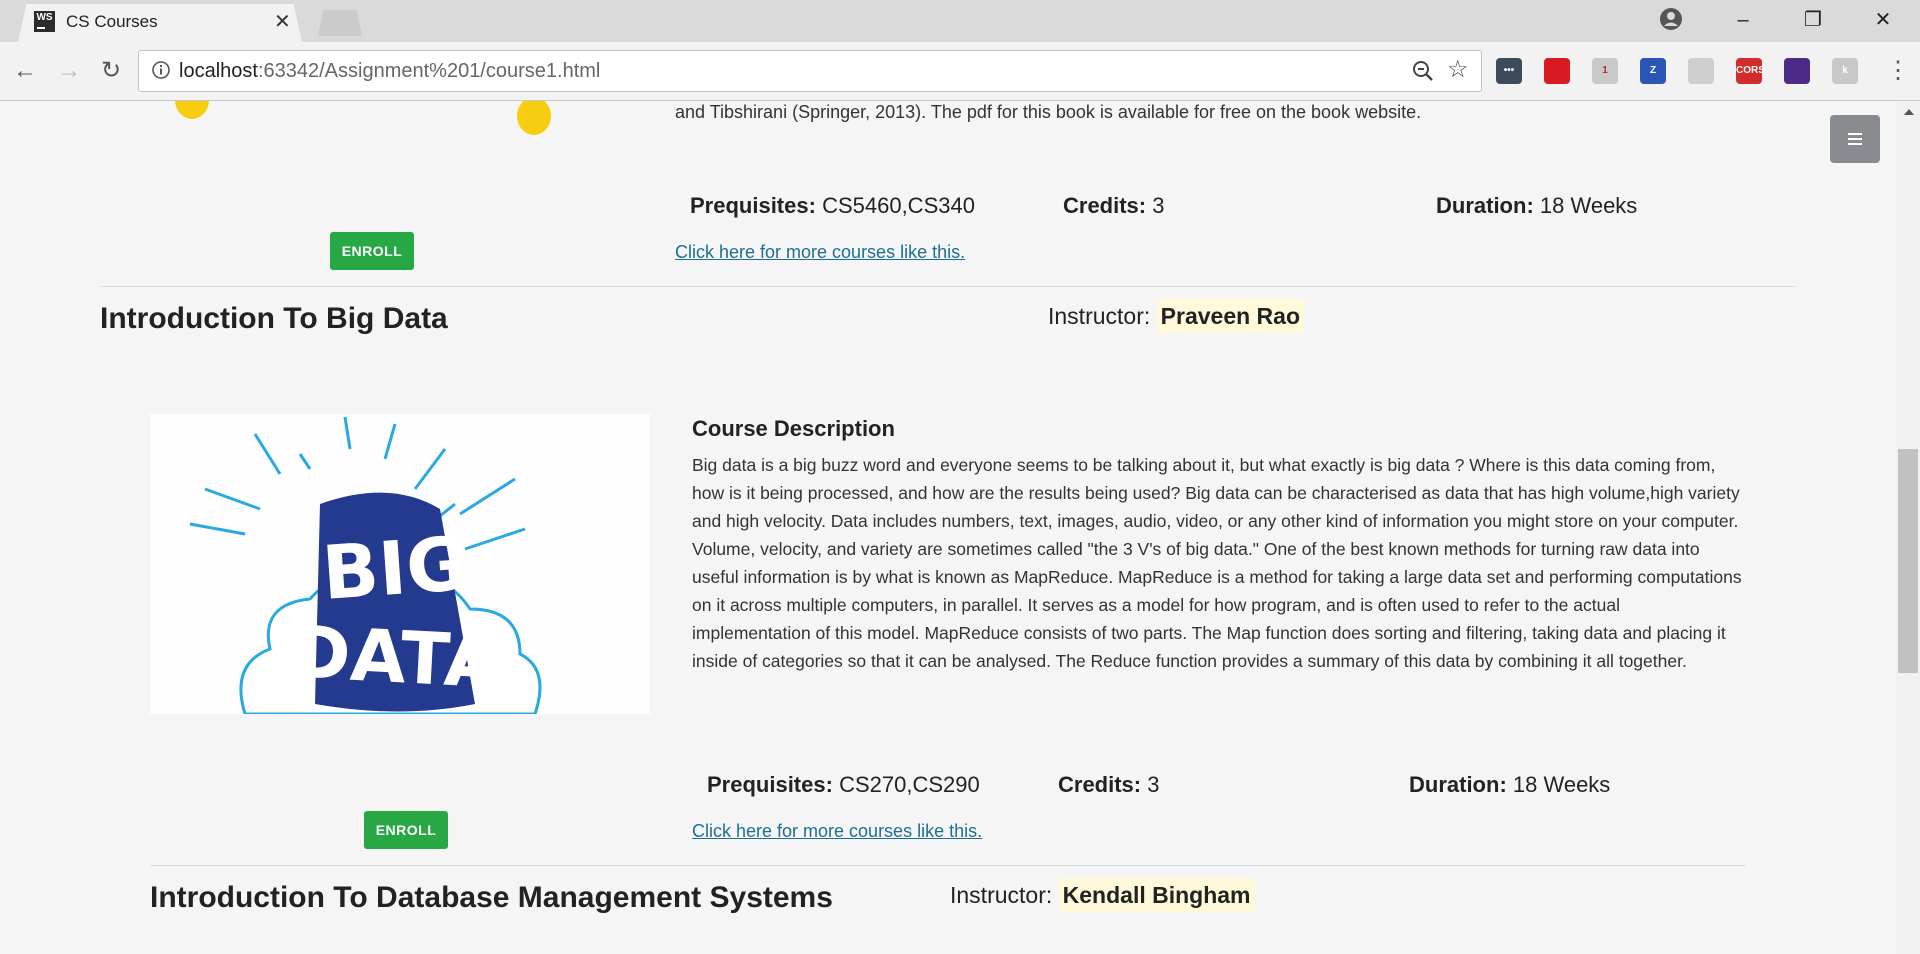 The image size is (1920, 954). What do you see at coordinates (429, 71) in the screenshot?
I see `url-path: :63342/Assignment%201/course1.html` at bounding box center [429, 71].